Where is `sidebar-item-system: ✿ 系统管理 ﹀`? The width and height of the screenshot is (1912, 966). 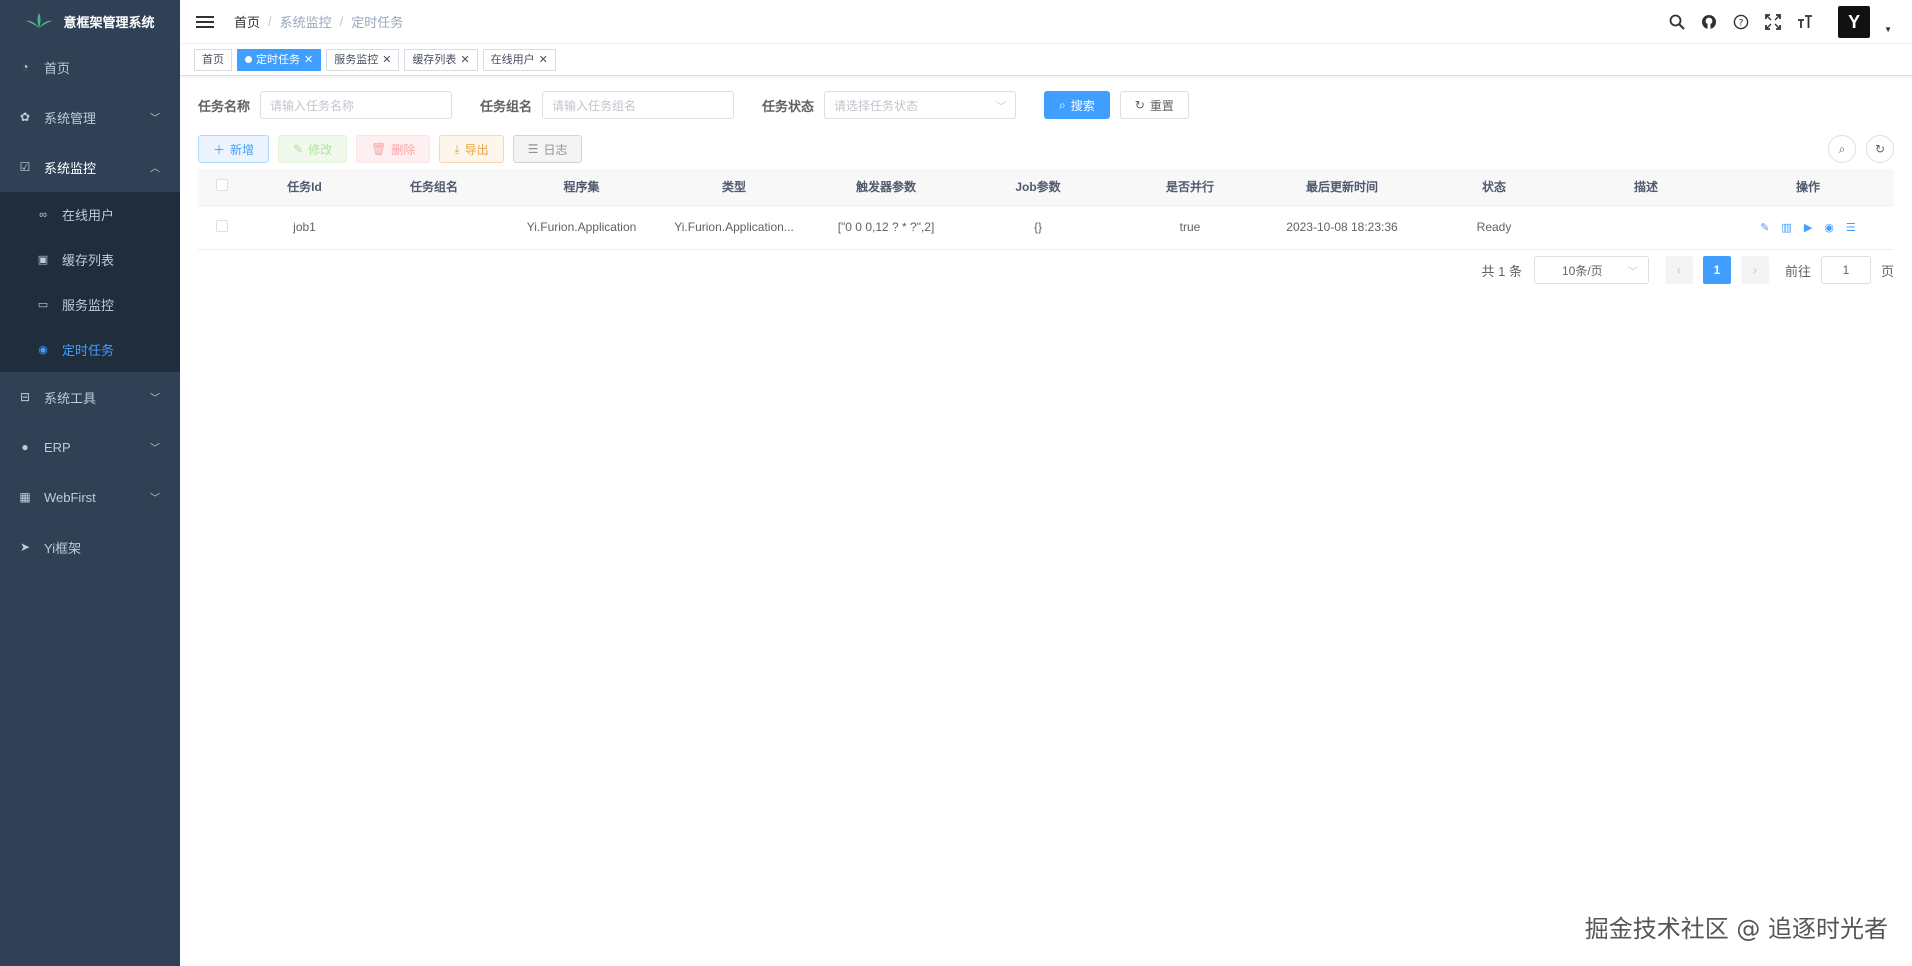
sidebar-item-system: ✿ 系统管理 ﹀ is located at coordinates (90, 117).